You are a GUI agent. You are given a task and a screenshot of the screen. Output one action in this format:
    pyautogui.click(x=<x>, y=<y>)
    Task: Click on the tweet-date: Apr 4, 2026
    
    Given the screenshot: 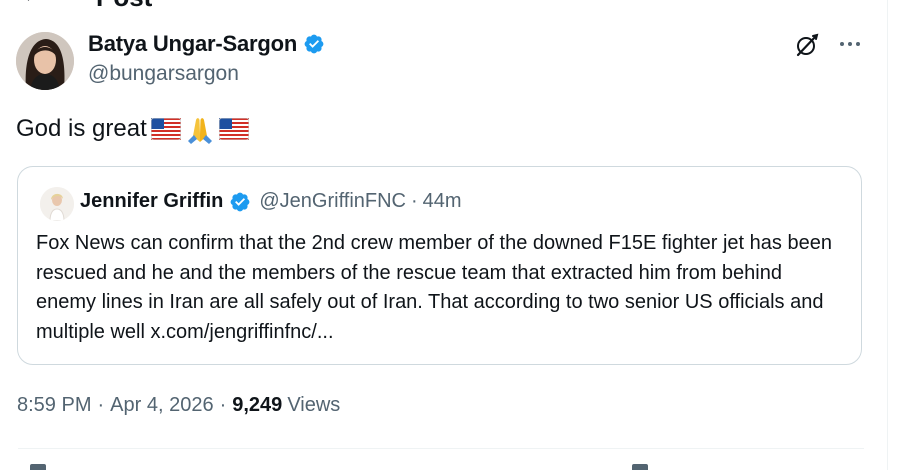 What is the action you would take?
    pyautogui.click(x=161, y=405)
    